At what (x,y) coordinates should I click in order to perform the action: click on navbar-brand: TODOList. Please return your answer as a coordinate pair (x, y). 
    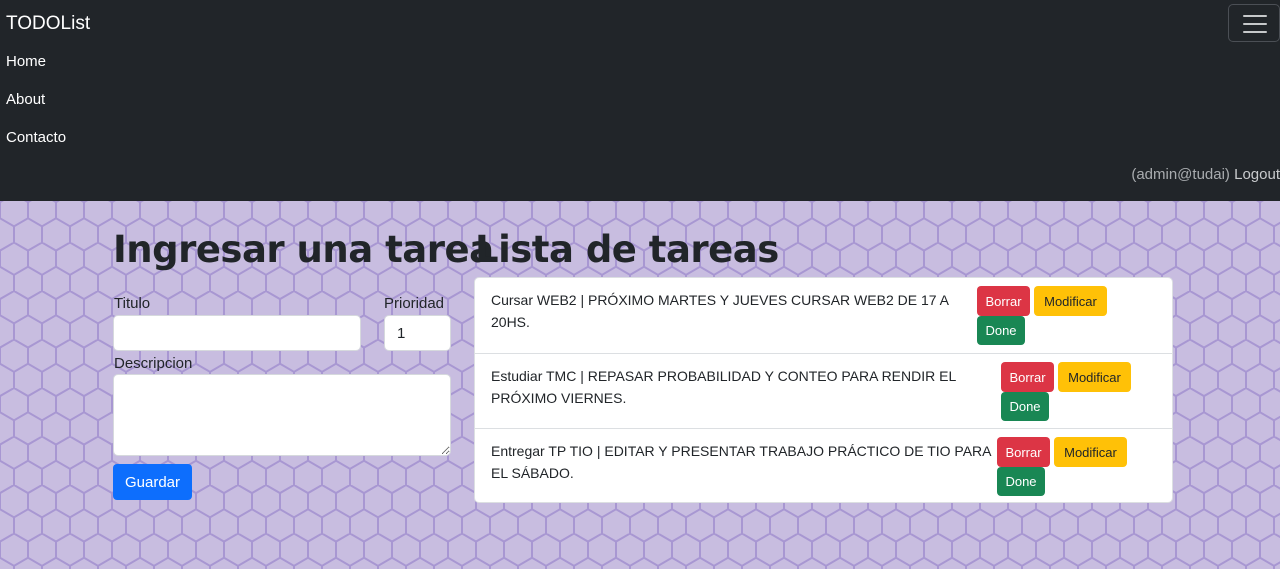
    Looking at the image, I should click on (48, 24).